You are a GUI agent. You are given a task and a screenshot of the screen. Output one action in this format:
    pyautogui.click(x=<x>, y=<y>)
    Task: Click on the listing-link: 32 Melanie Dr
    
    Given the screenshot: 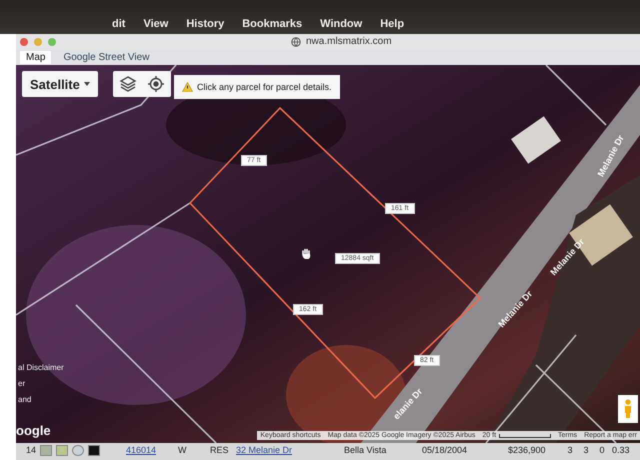 What is the action you would take?
    pyautogui.click(x=288, y=450)
    